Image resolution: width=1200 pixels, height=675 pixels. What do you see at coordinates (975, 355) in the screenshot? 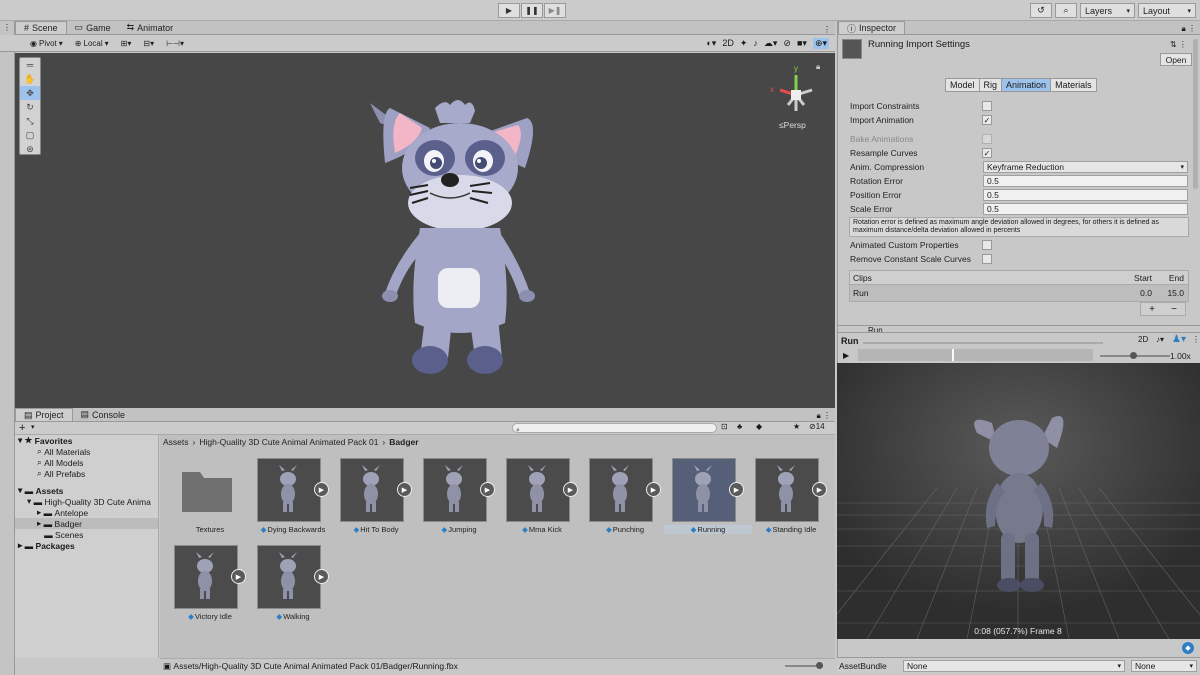
I see `preview-timeline` at bounding box center [975, 355].